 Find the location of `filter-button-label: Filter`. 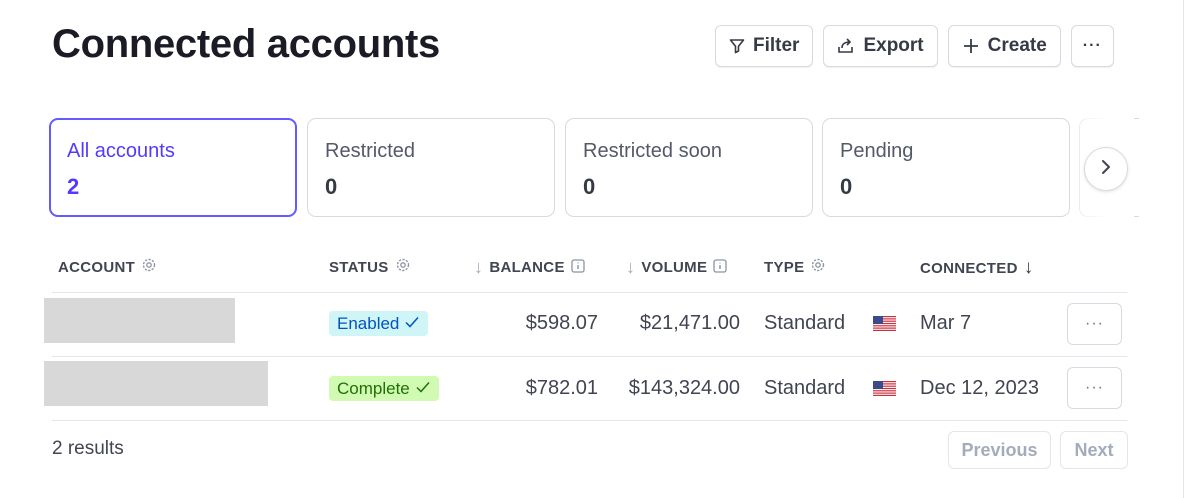

filter-button-label: Filter is located at coordinates (776, 45).